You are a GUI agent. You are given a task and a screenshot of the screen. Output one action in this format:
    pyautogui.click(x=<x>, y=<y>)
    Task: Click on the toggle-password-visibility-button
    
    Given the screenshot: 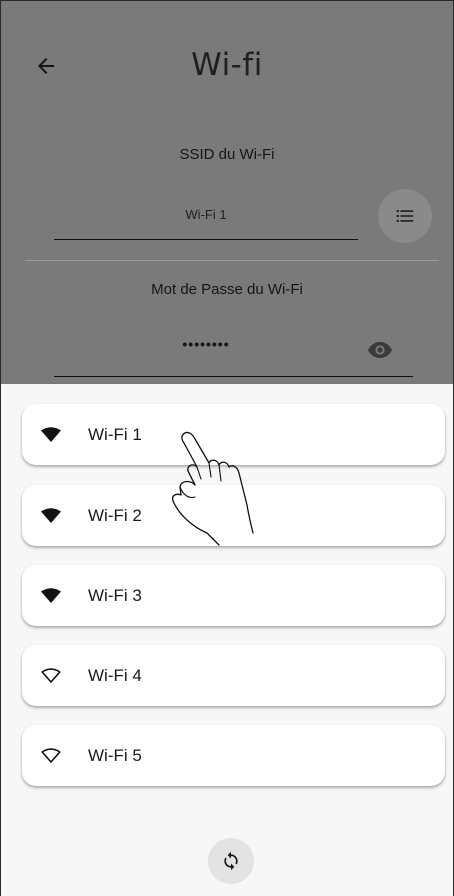 What is the action you would take?
    pyautogui.click(x=380, y=350)
    